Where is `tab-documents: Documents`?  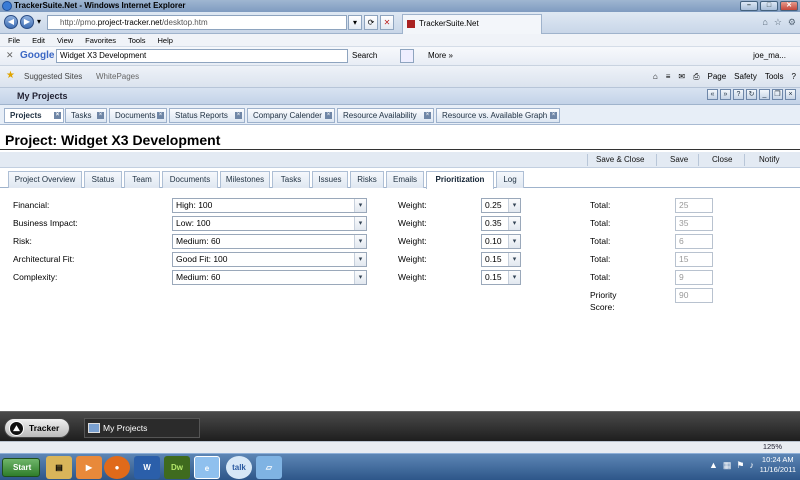 tab-documents: Documents is located at coordinates (190, 179).